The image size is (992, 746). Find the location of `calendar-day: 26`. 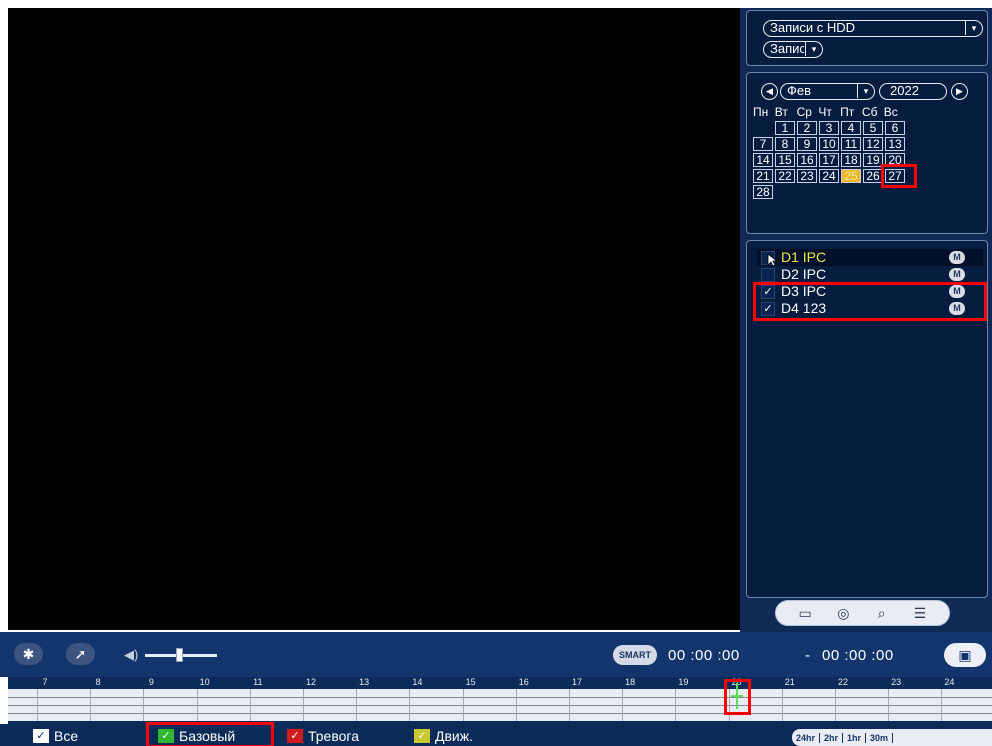

calendar-day: 26 is located at coordinates (873, 176).